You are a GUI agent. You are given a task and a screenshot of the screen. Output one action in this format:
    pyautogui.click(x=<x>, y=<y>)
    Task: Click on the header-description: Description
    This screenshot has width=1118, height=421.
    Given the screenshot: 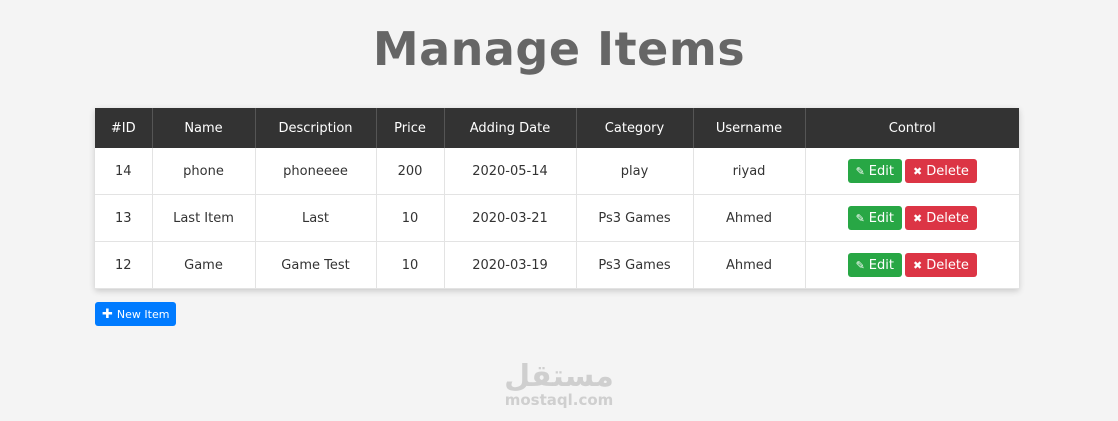 What is the action you would take?
    pyautogui.click(x=316, y=128)
    